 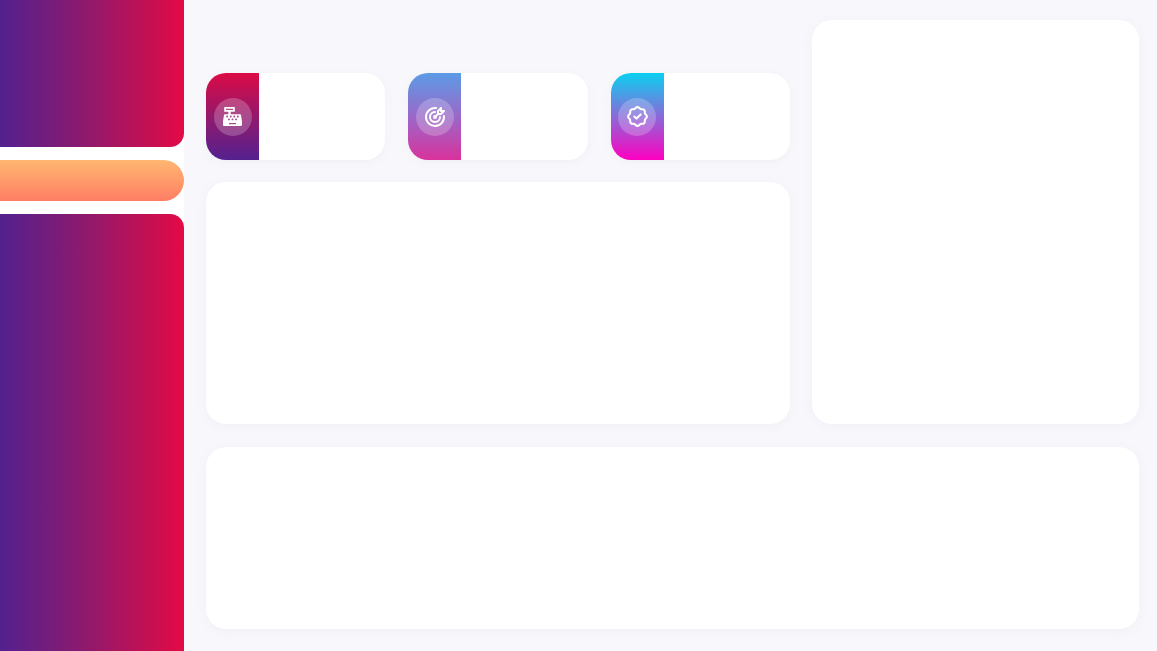 I want to click on cash-register-icon, so click(x=232, y=116).